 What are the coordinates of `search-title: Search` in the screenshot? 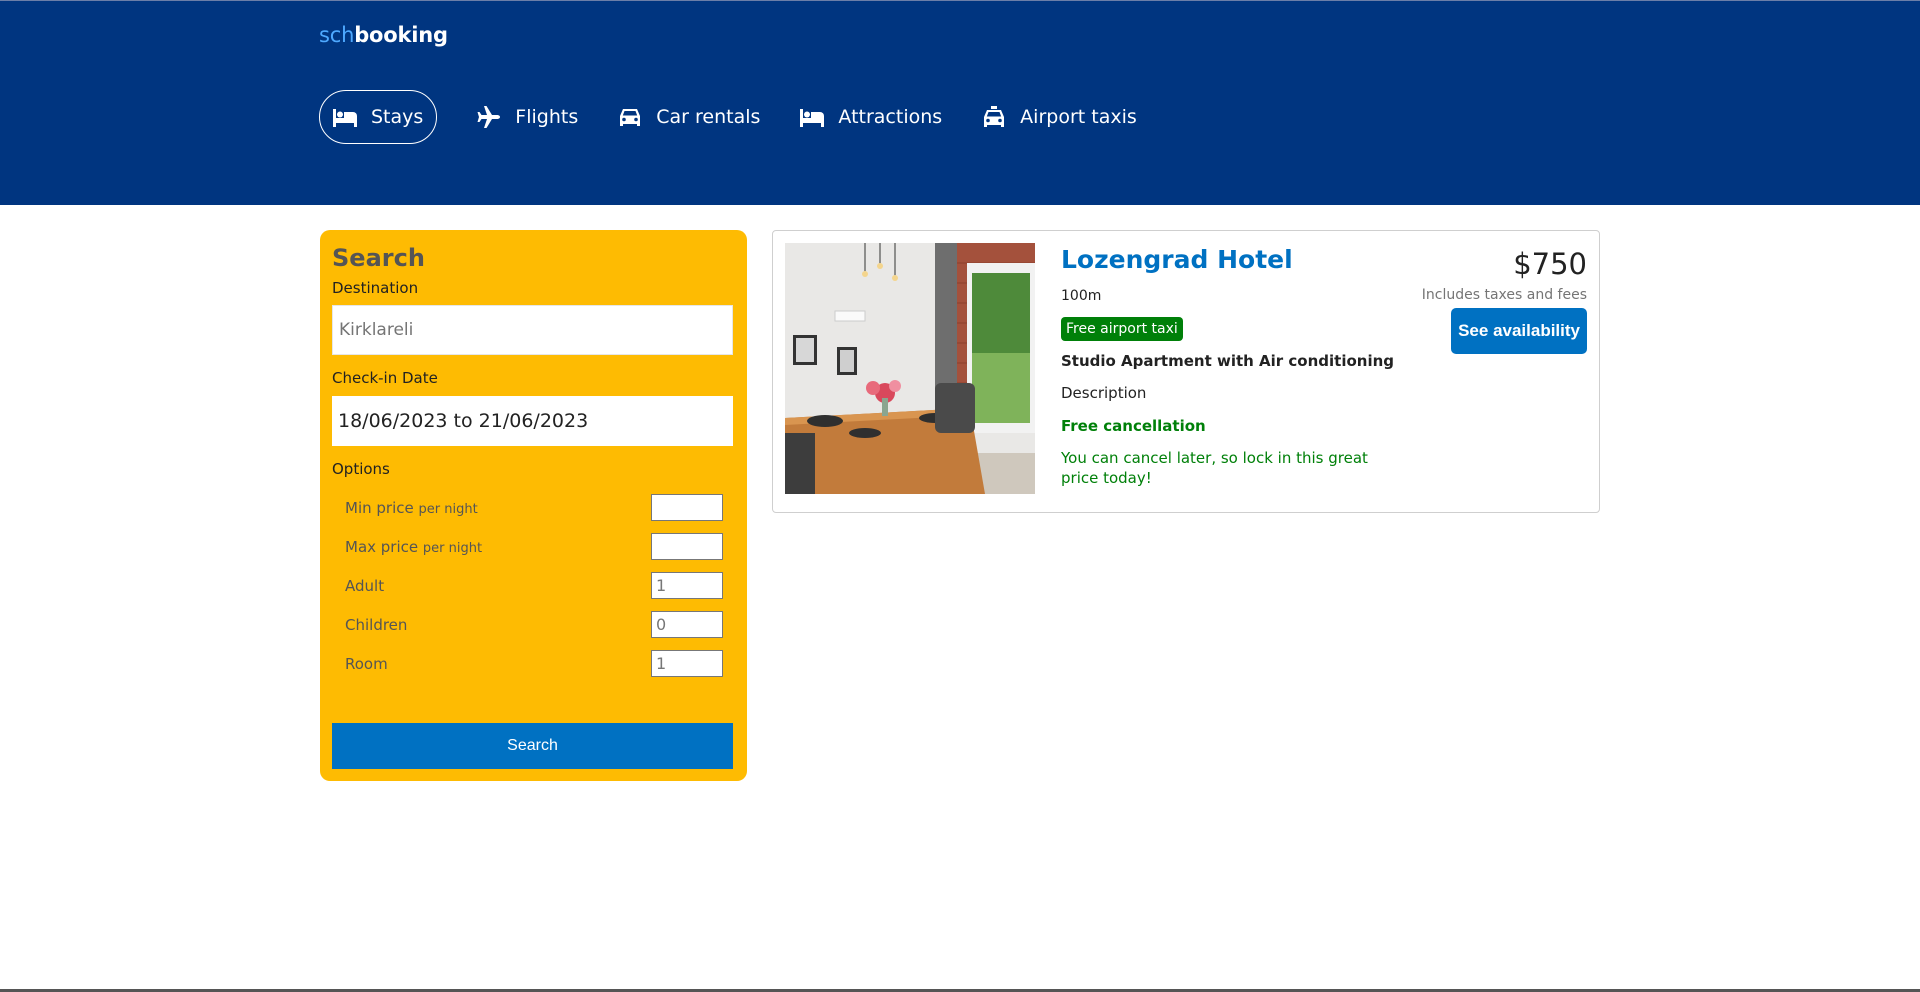 It's located at (378, 258).